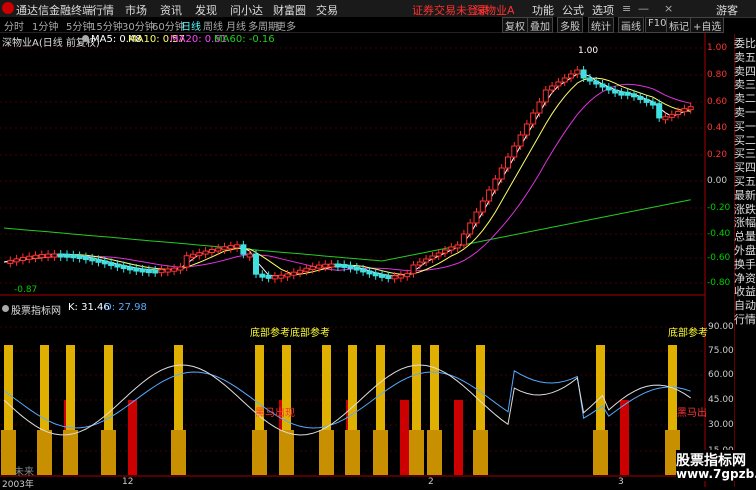  I want to click on indicator-tick: 90.00, so click(721, 327).